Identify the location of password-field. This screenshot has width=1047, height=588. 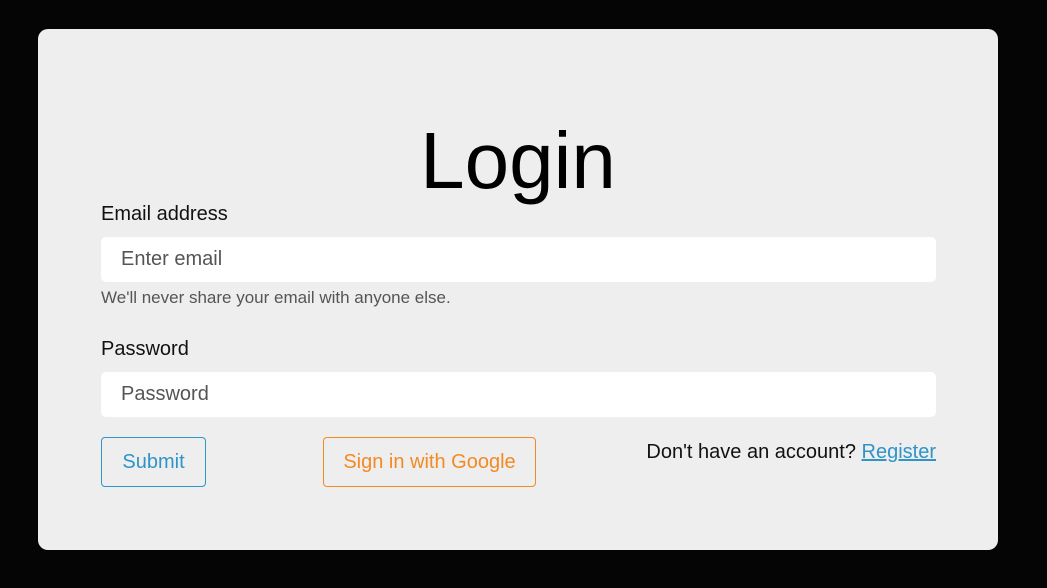
(518, 394).